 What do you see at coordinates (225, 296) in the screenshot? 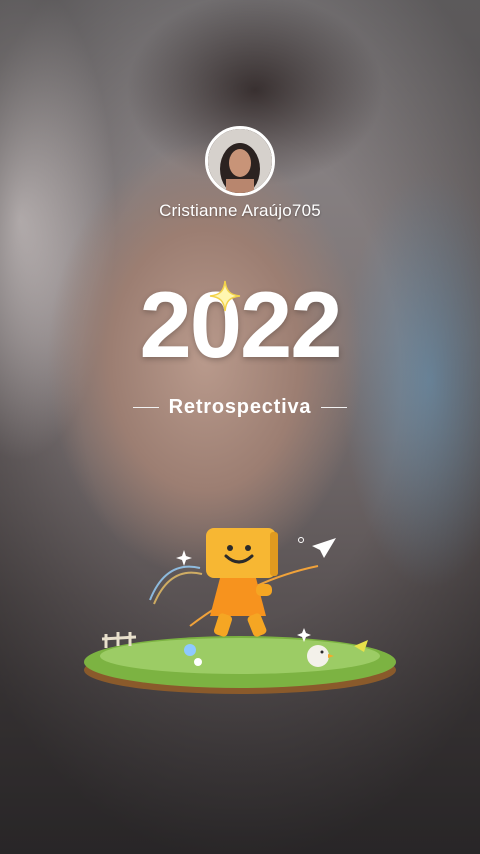
I see `sparkle-icon` at bounding box center [225, 296].